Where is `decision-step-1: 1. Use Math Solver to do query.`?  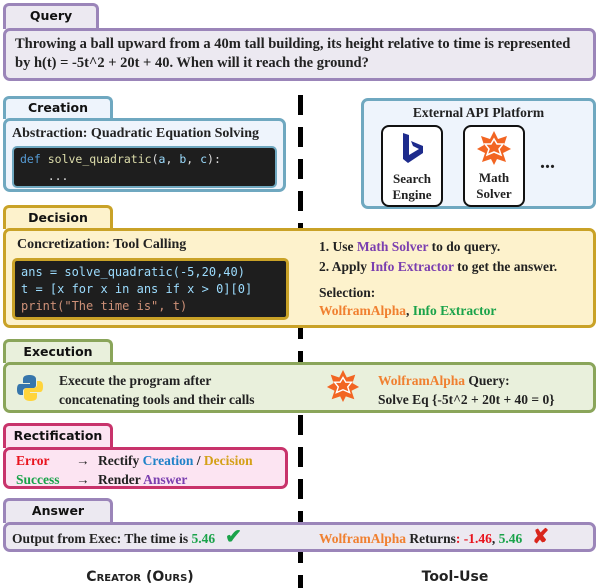 decision-step-1: 1. Use Math Solver to do query. is located at coordinates (409, 246).